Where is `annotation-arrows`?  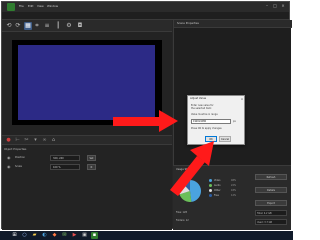 annotation-arrows is located at coordinates (163, 153).